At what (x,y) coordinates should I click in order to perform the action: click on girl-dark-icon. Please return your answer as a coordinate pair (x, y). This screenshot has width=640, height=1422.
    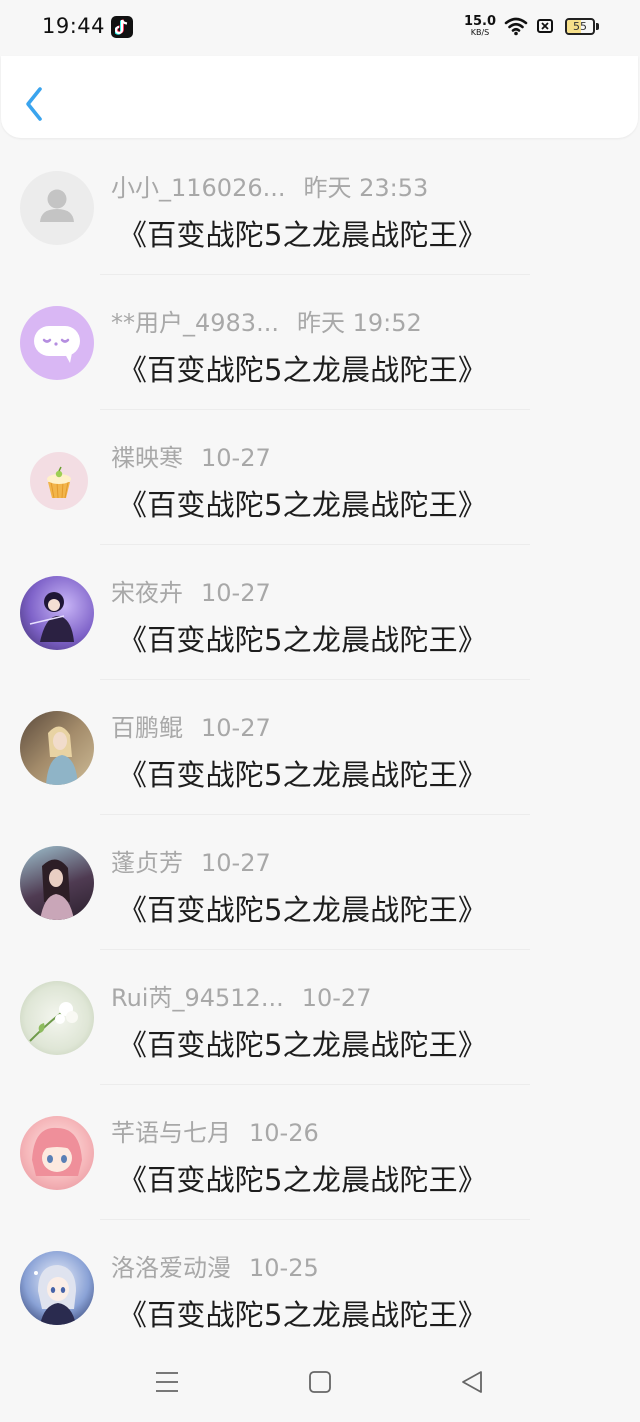
    Looking at the image, I should click on (57, 889).